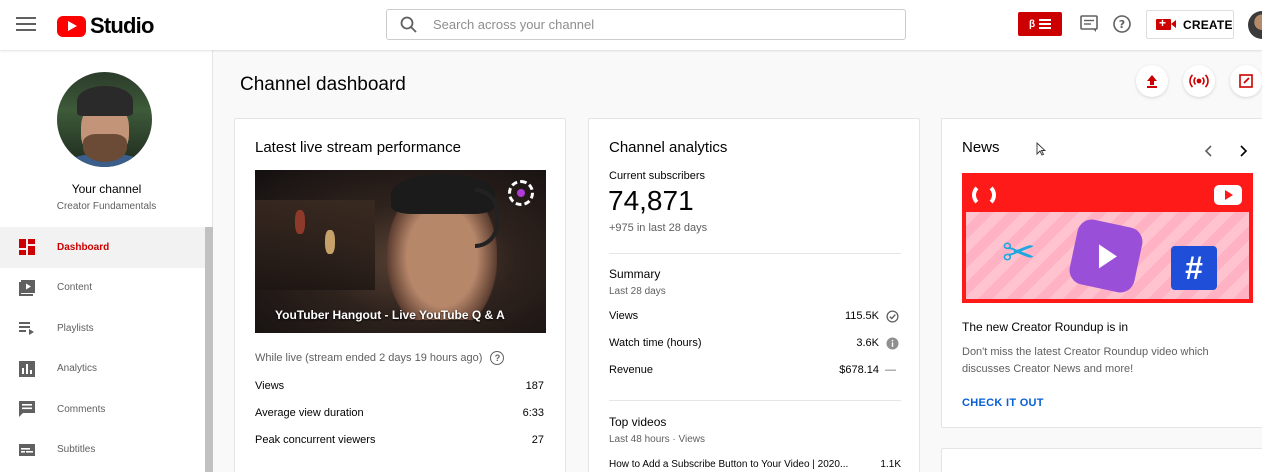 Image resolution: width=1262 pixels, height=472 pixels. What do you see at coordinates (1041, 149) in the screenshot?
I see `mouse-cursor-icon` at bounding box center [1041, 149].